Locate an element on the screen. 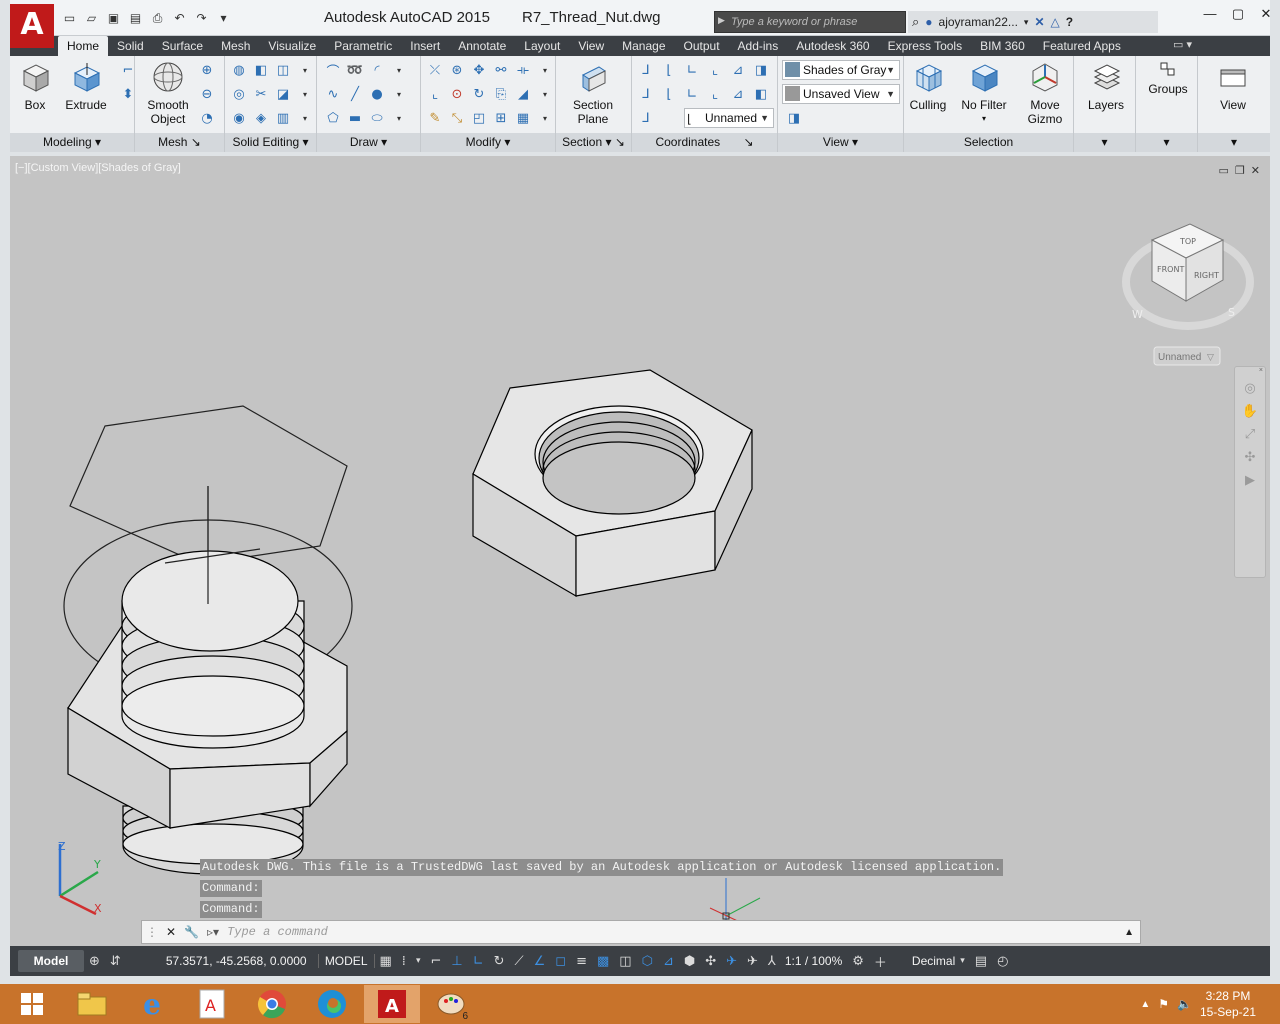 Image resolution: width=1280 pixels, height=1024 pixels. quick-properties-icon: ▤ is located at coordinates (981, 961).